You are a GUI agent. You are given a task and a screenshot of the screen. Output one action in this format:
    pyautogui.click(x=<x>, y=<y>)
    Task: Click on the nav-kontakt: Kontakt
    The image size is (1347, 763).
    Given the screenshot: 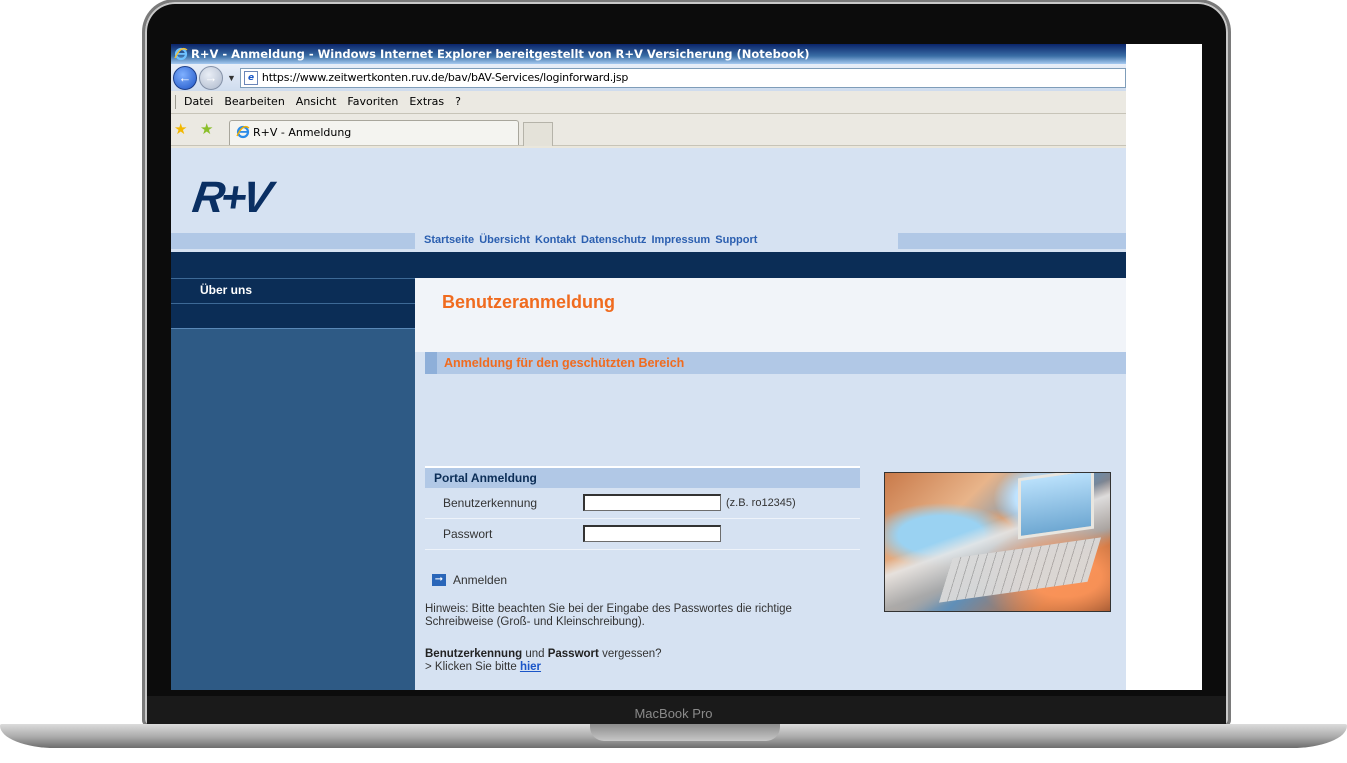 What is the action you would take?
    pyautogui.click(x=555, y=240)
    